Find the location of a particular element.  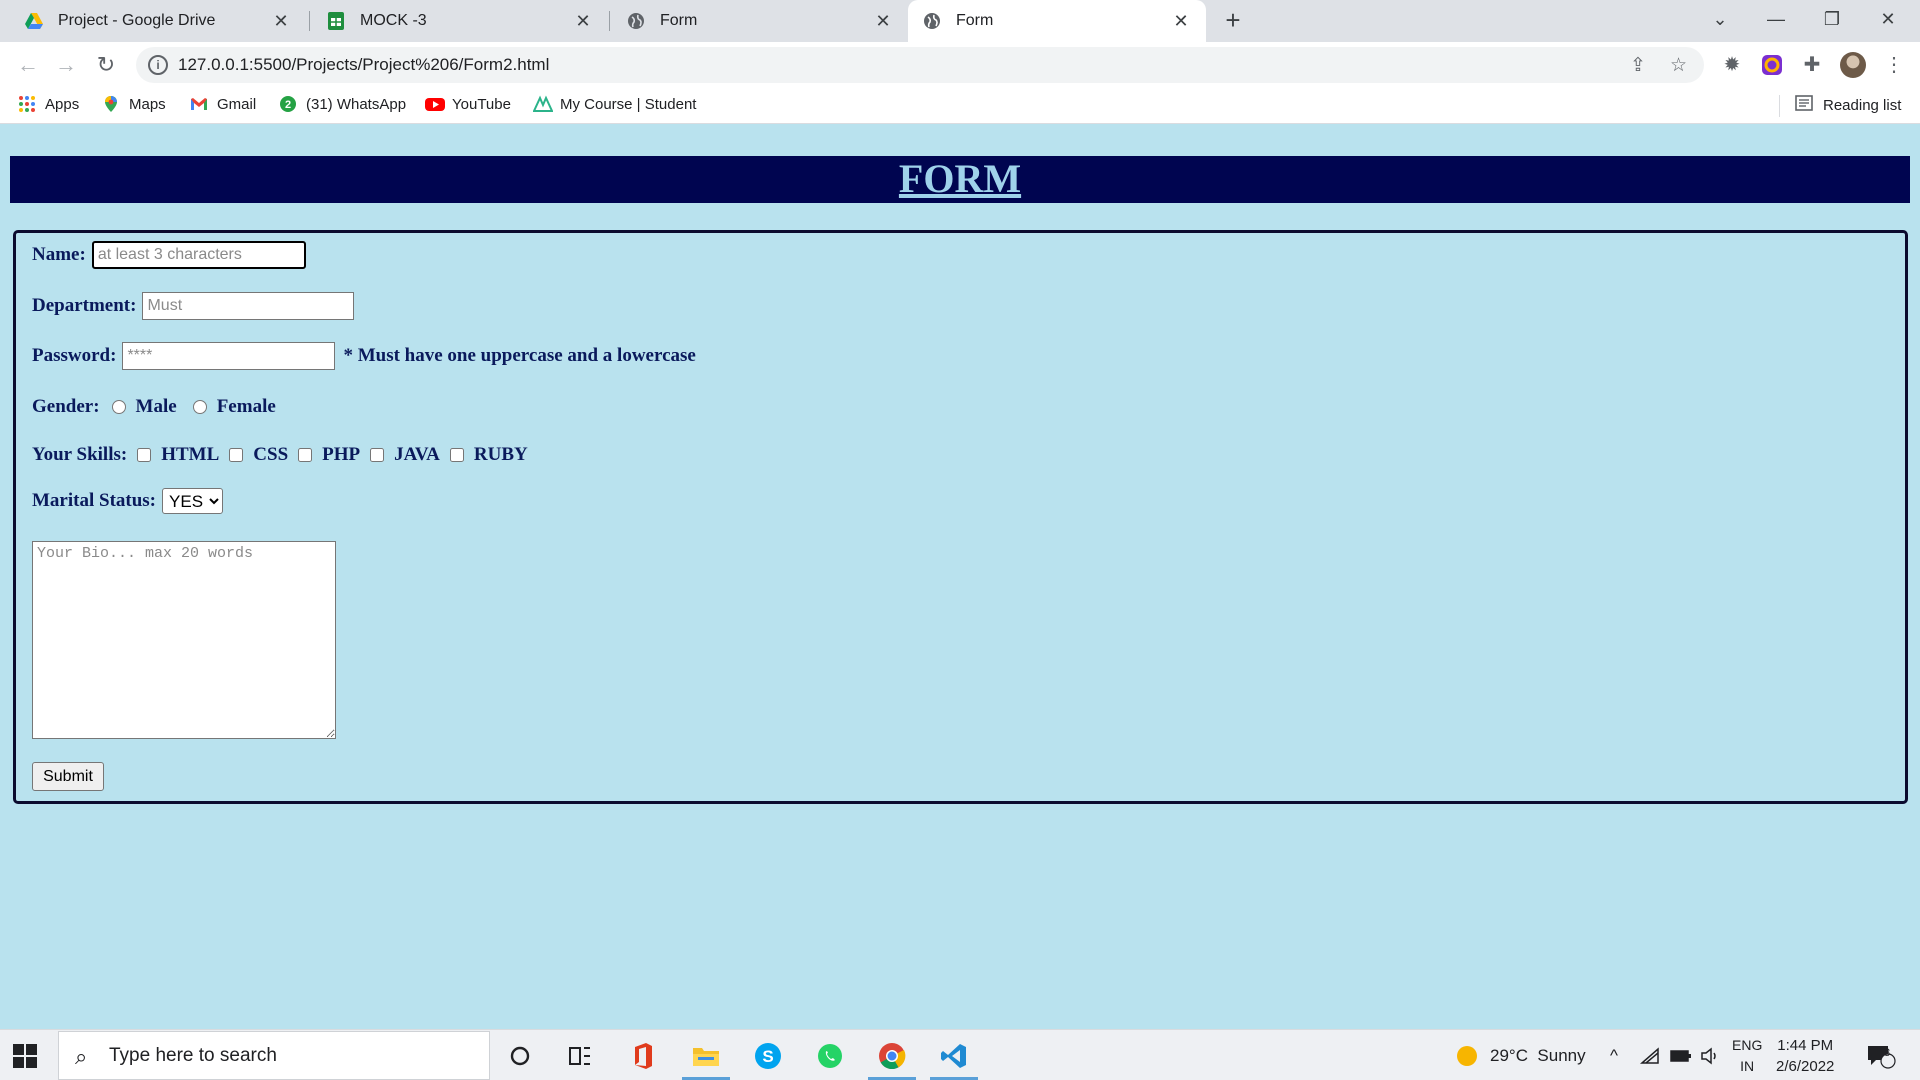

network-icon is located at coordinates (1650, 1055).